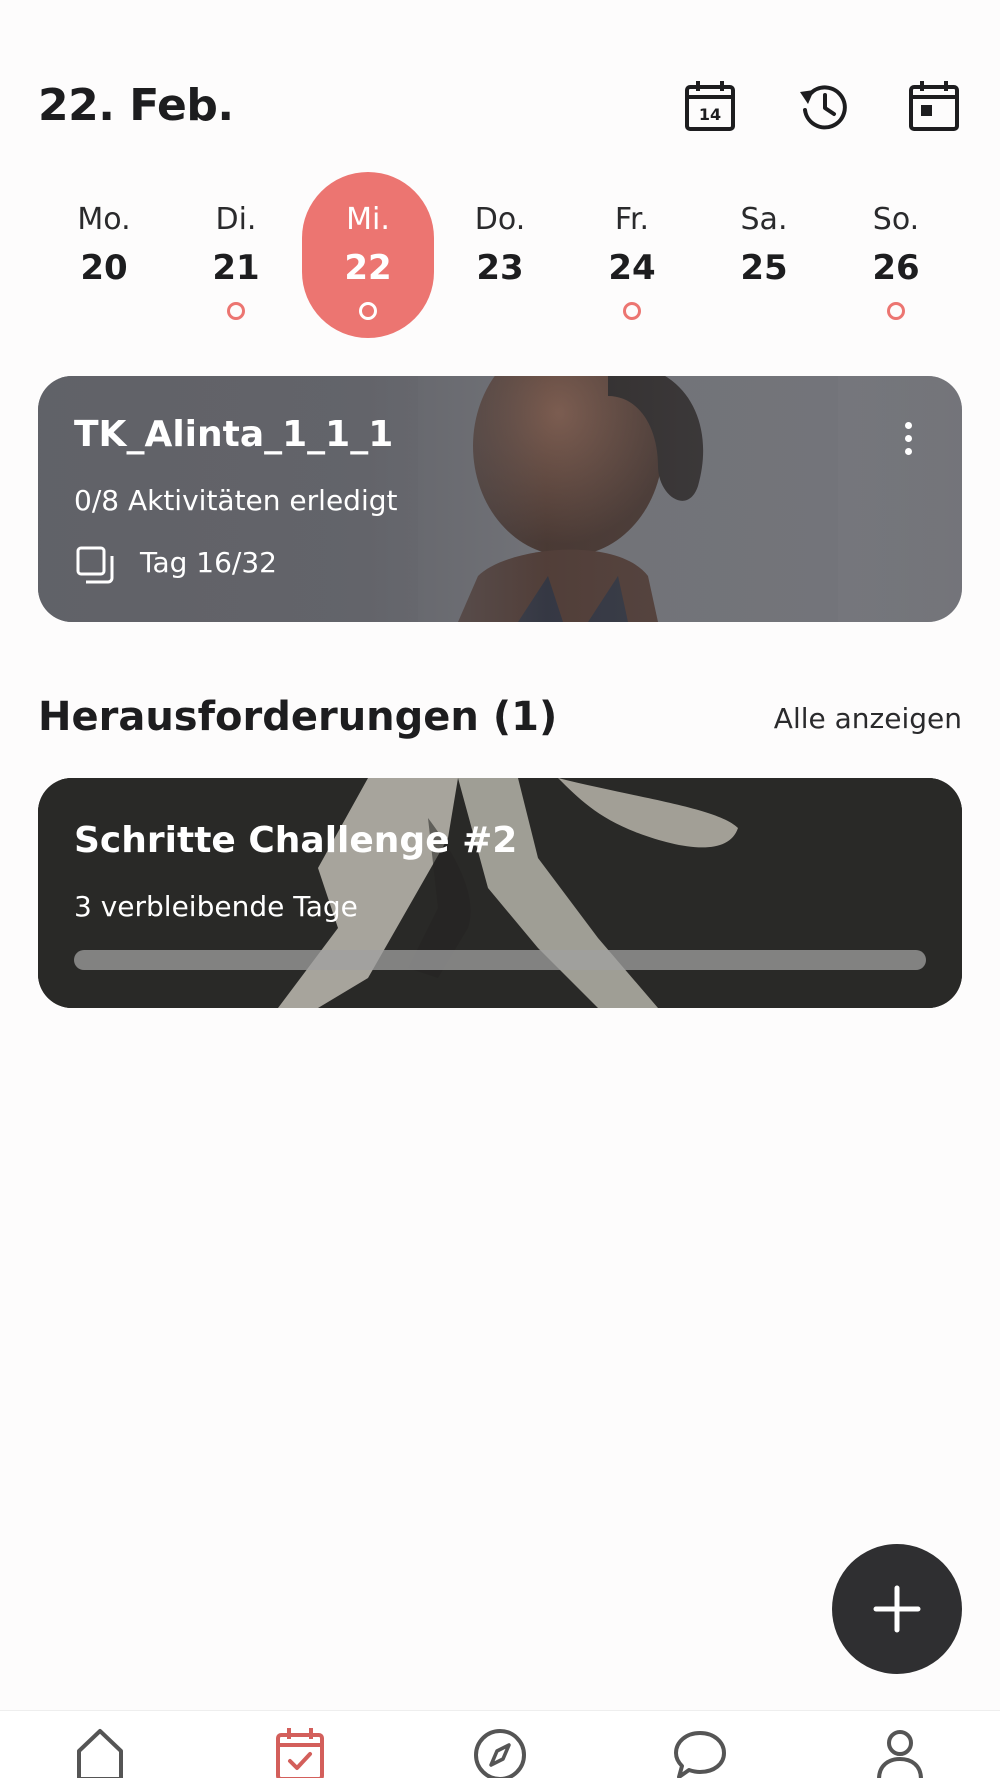 This screenshot has width=1000, height=1778. Describe the element at coordinates (296, 840) in the screenshot. I see `challenge-title: Schritte Challenge #2` at that location.